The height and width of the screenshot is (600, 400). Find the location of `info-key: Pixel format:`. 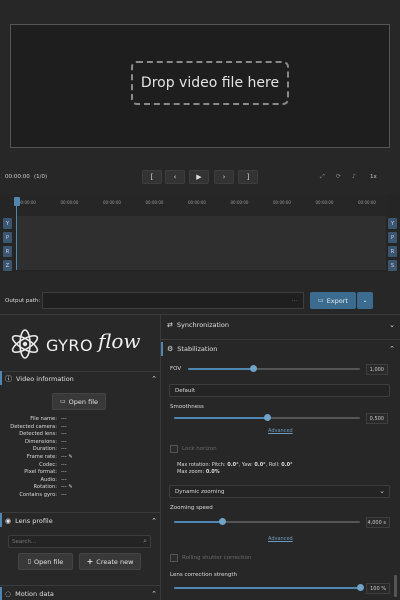

info-key: Pixel format: is located at coordinates (40, 472).